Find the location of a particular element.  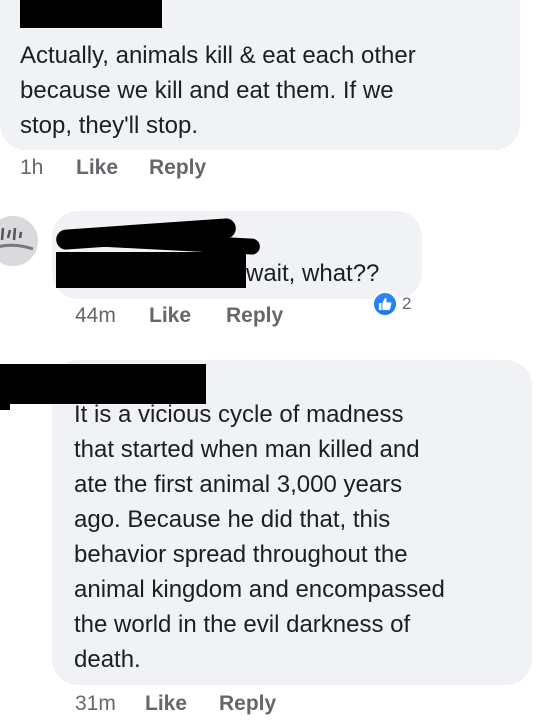

comment-1-like-button: Like is located at coordinates (97, 168).